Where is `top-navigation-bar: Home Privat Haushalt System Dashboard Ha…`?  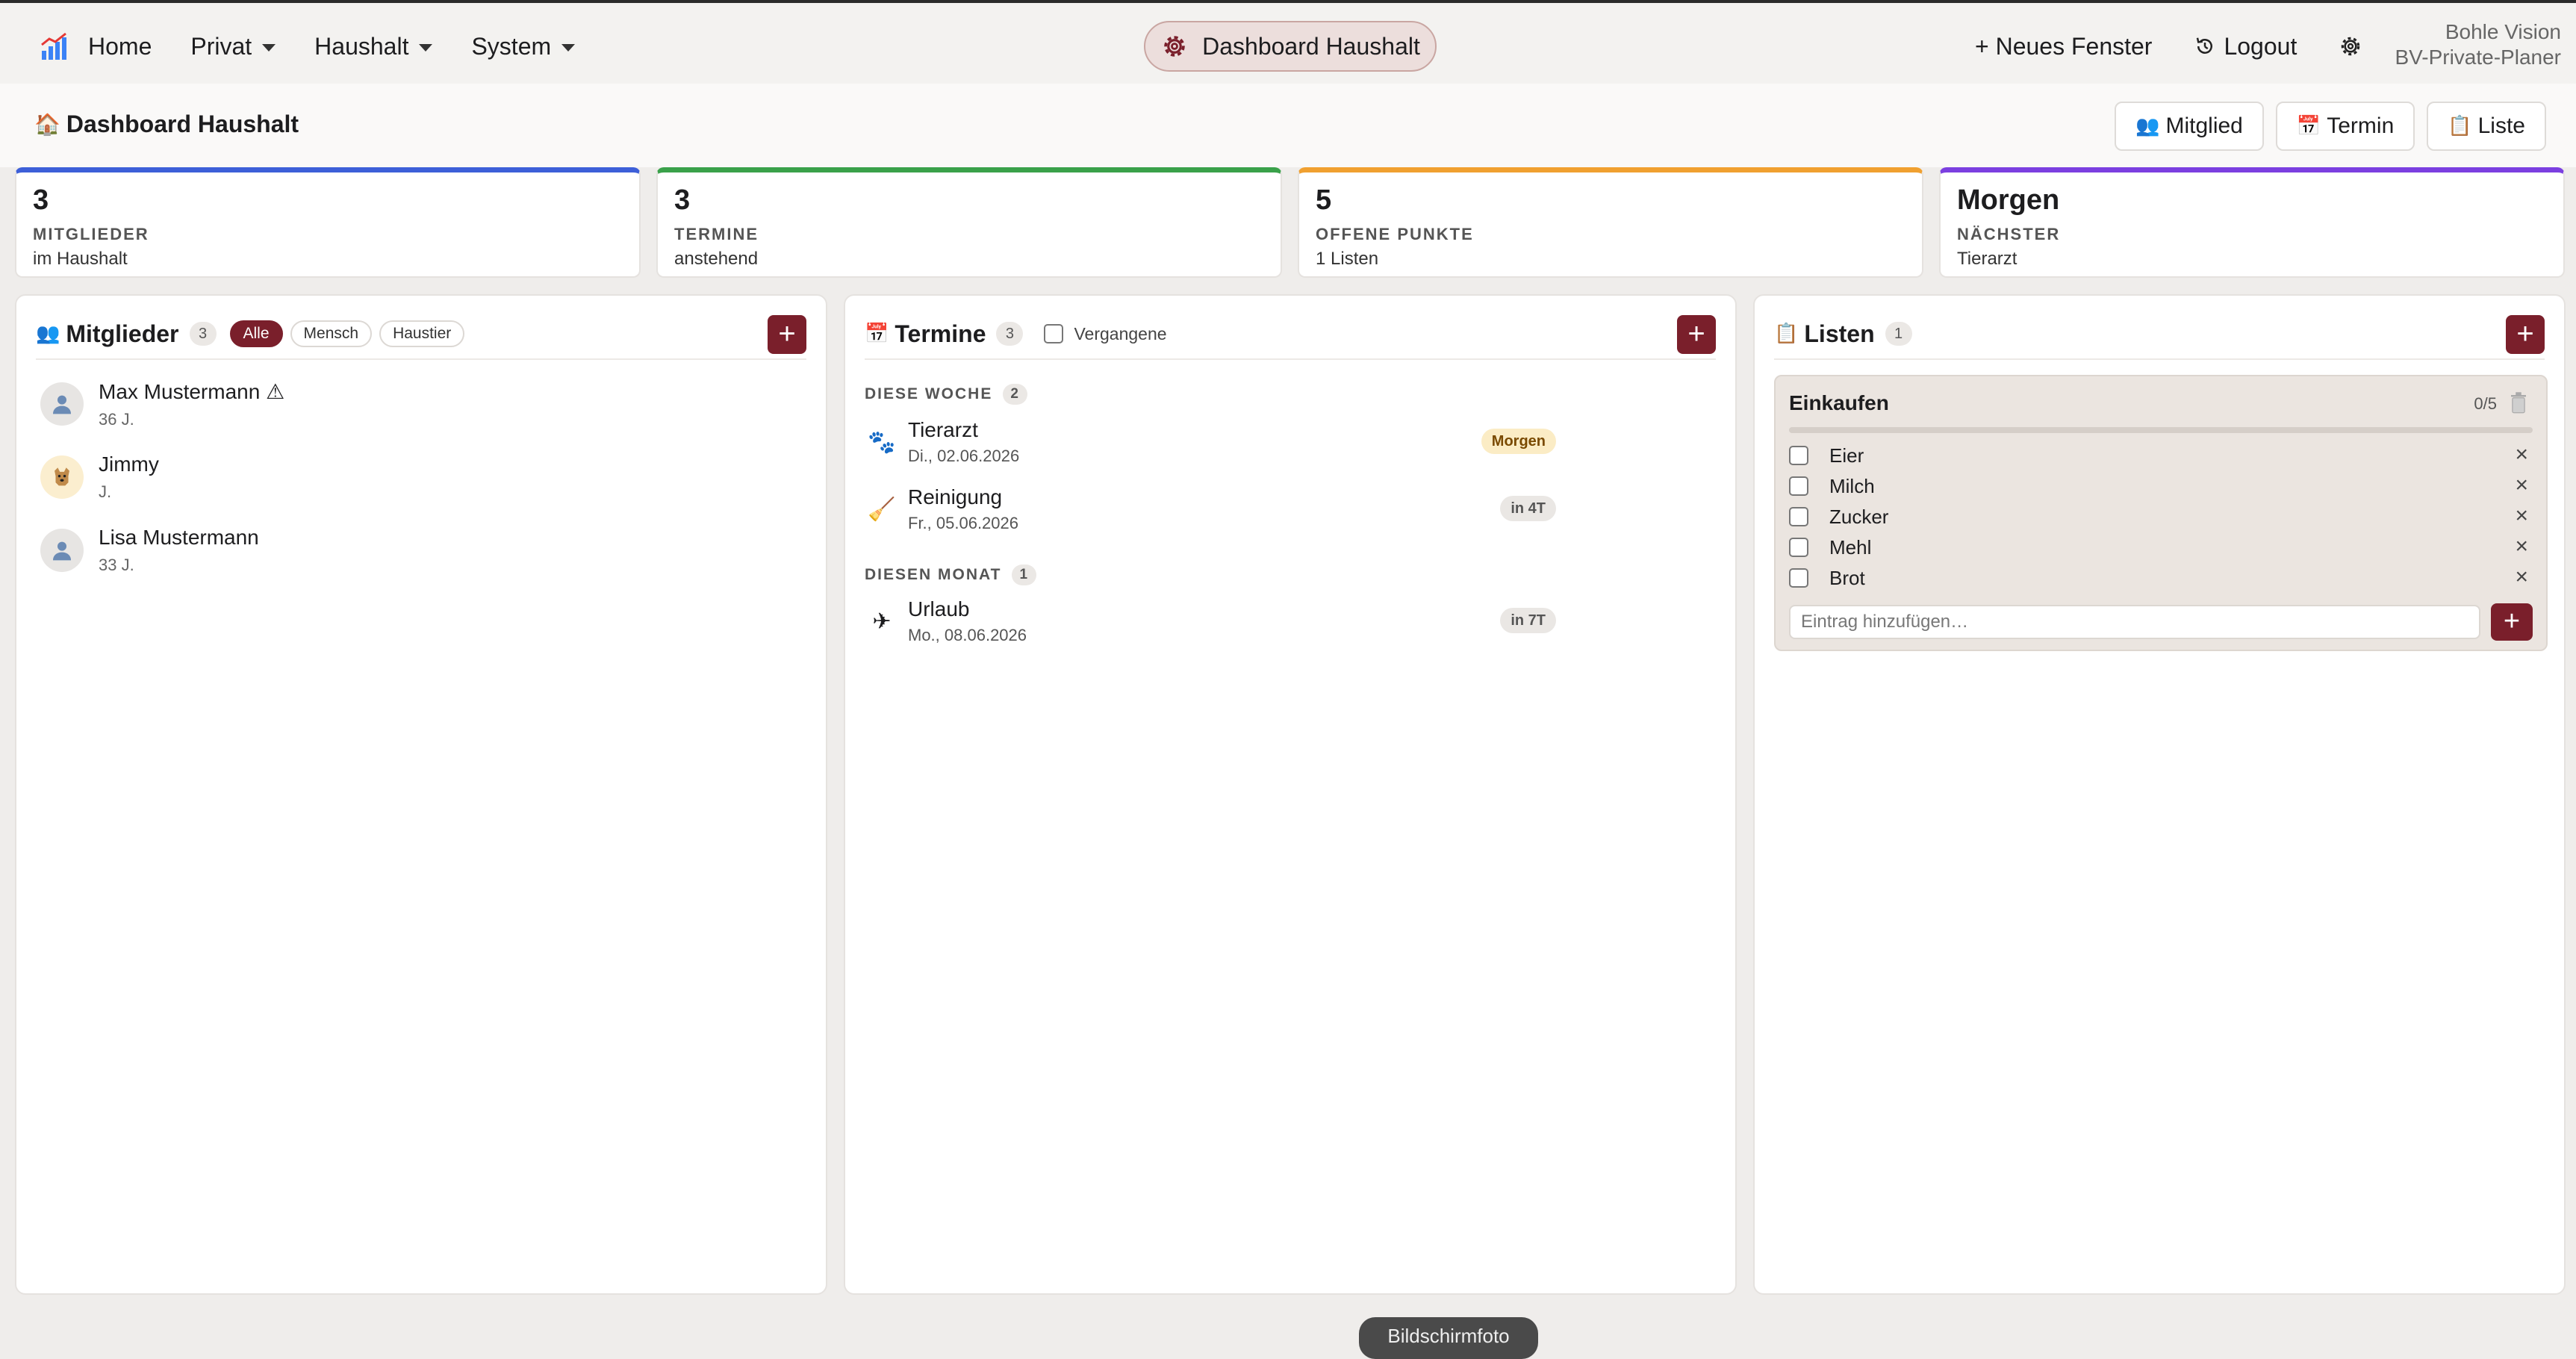 top-navigation-bar: Home Privat Haushalt System Dashboard Ha… is located at coordinates (1288, 42).